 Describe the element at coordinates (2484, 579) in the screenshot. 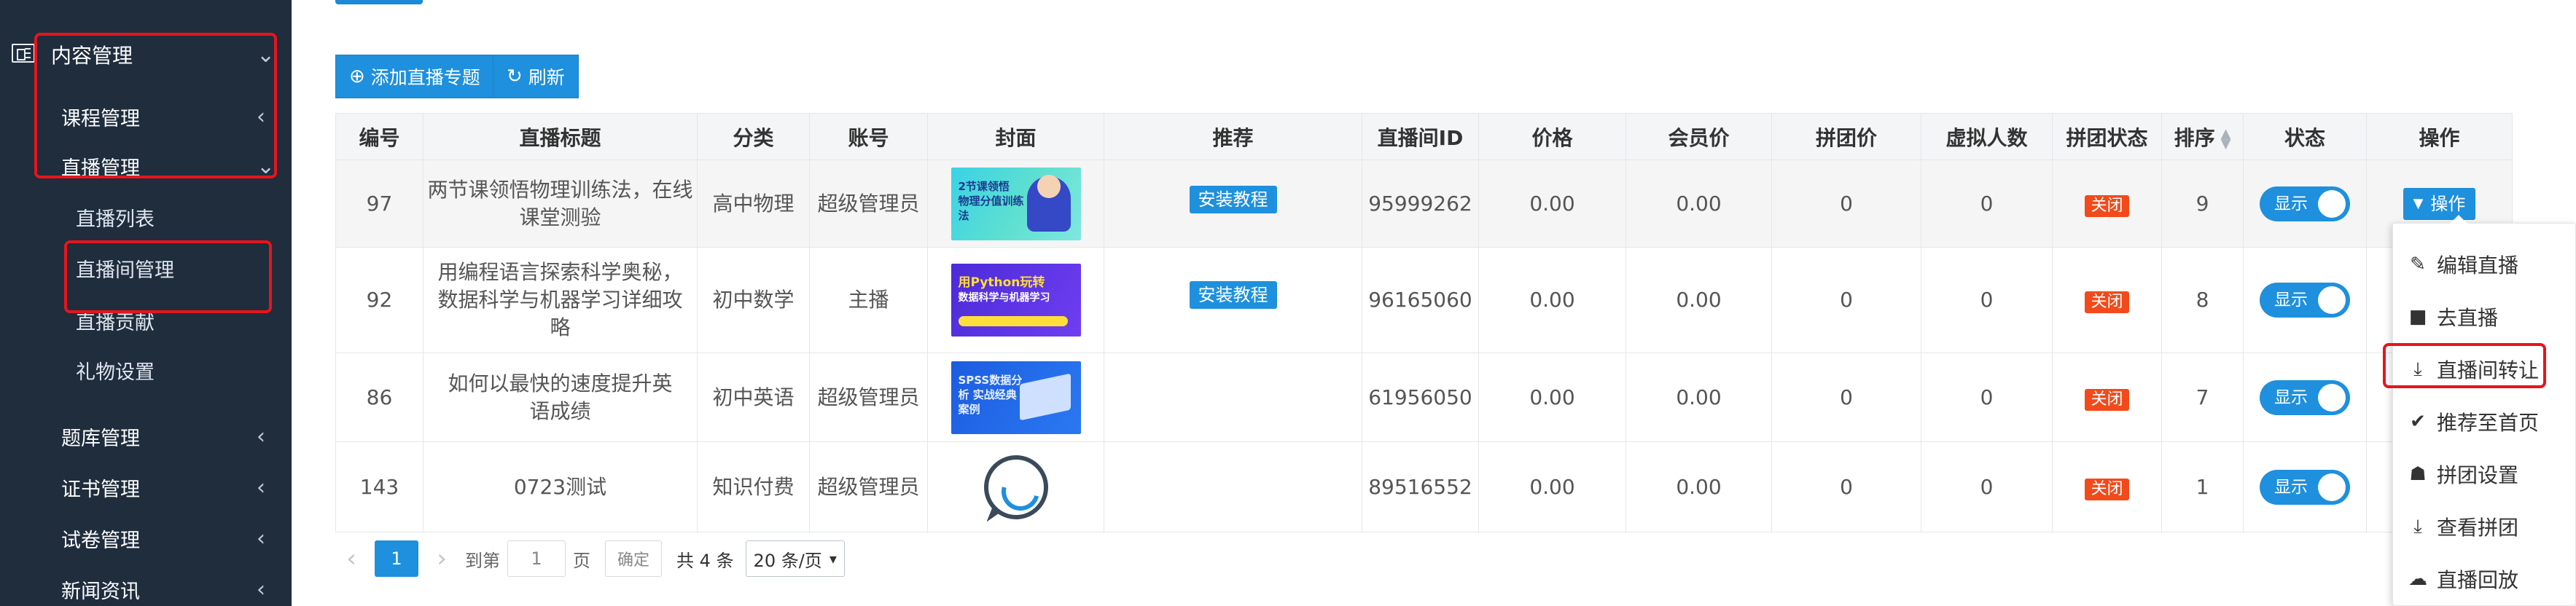

I see `menu-item-live-replay: ☁ 直播回放` at that location.